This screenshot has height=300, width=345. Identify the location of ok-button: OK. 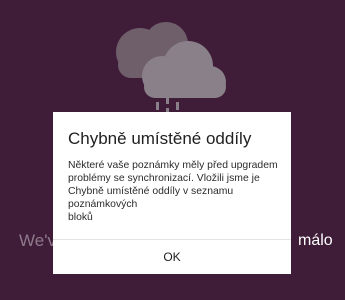
(172, 257).